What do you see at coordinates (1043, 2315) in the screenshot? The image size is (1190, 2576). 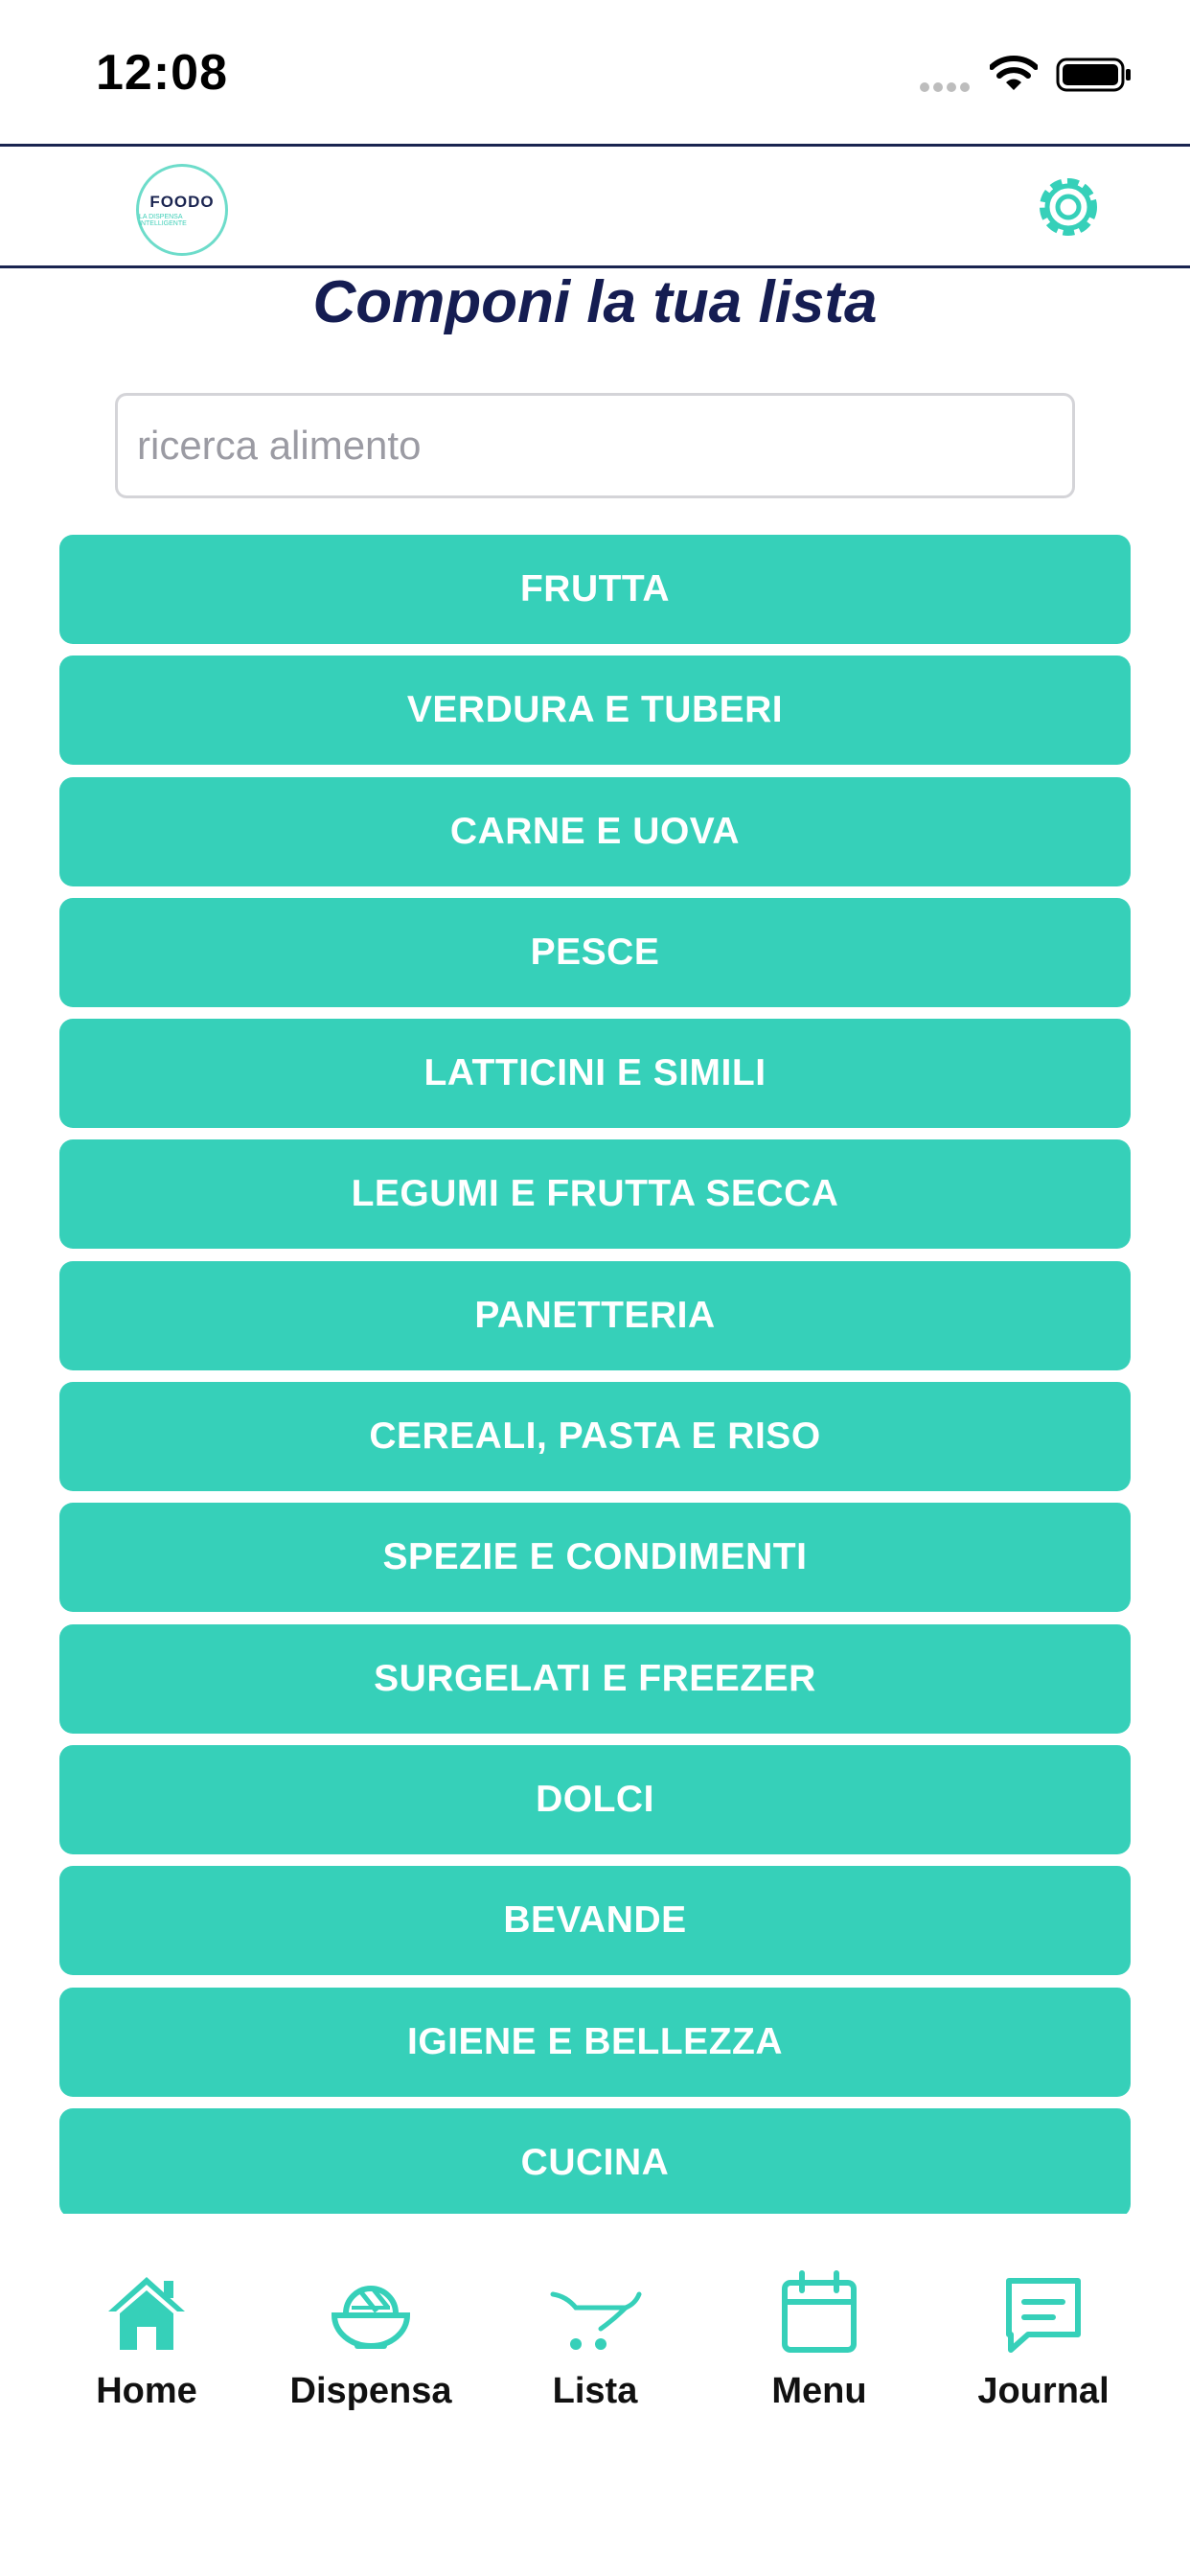 I see `chat-icon` at bounding box center [1043, 2315].